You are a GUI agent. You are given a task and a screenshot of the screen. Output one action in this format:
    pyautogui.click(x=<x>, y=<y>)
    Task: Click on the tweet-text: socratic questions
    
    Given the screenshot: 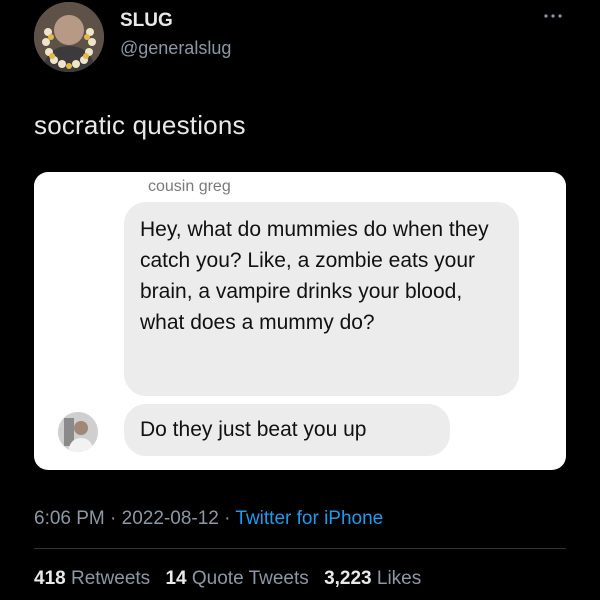 What is the action you would take?
    pyautogui.click(x=140, y=125)
    